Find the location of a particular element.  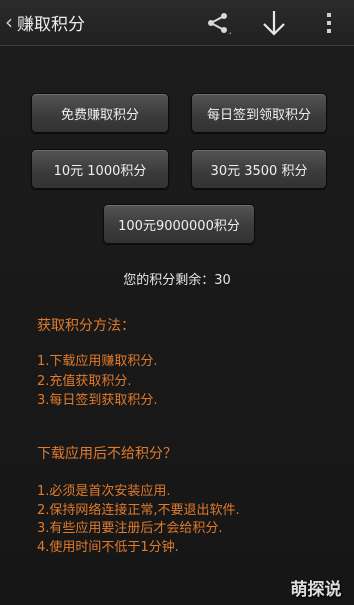

action-bar: ‹ 赚取积分 is located at coordinates (177, 23).